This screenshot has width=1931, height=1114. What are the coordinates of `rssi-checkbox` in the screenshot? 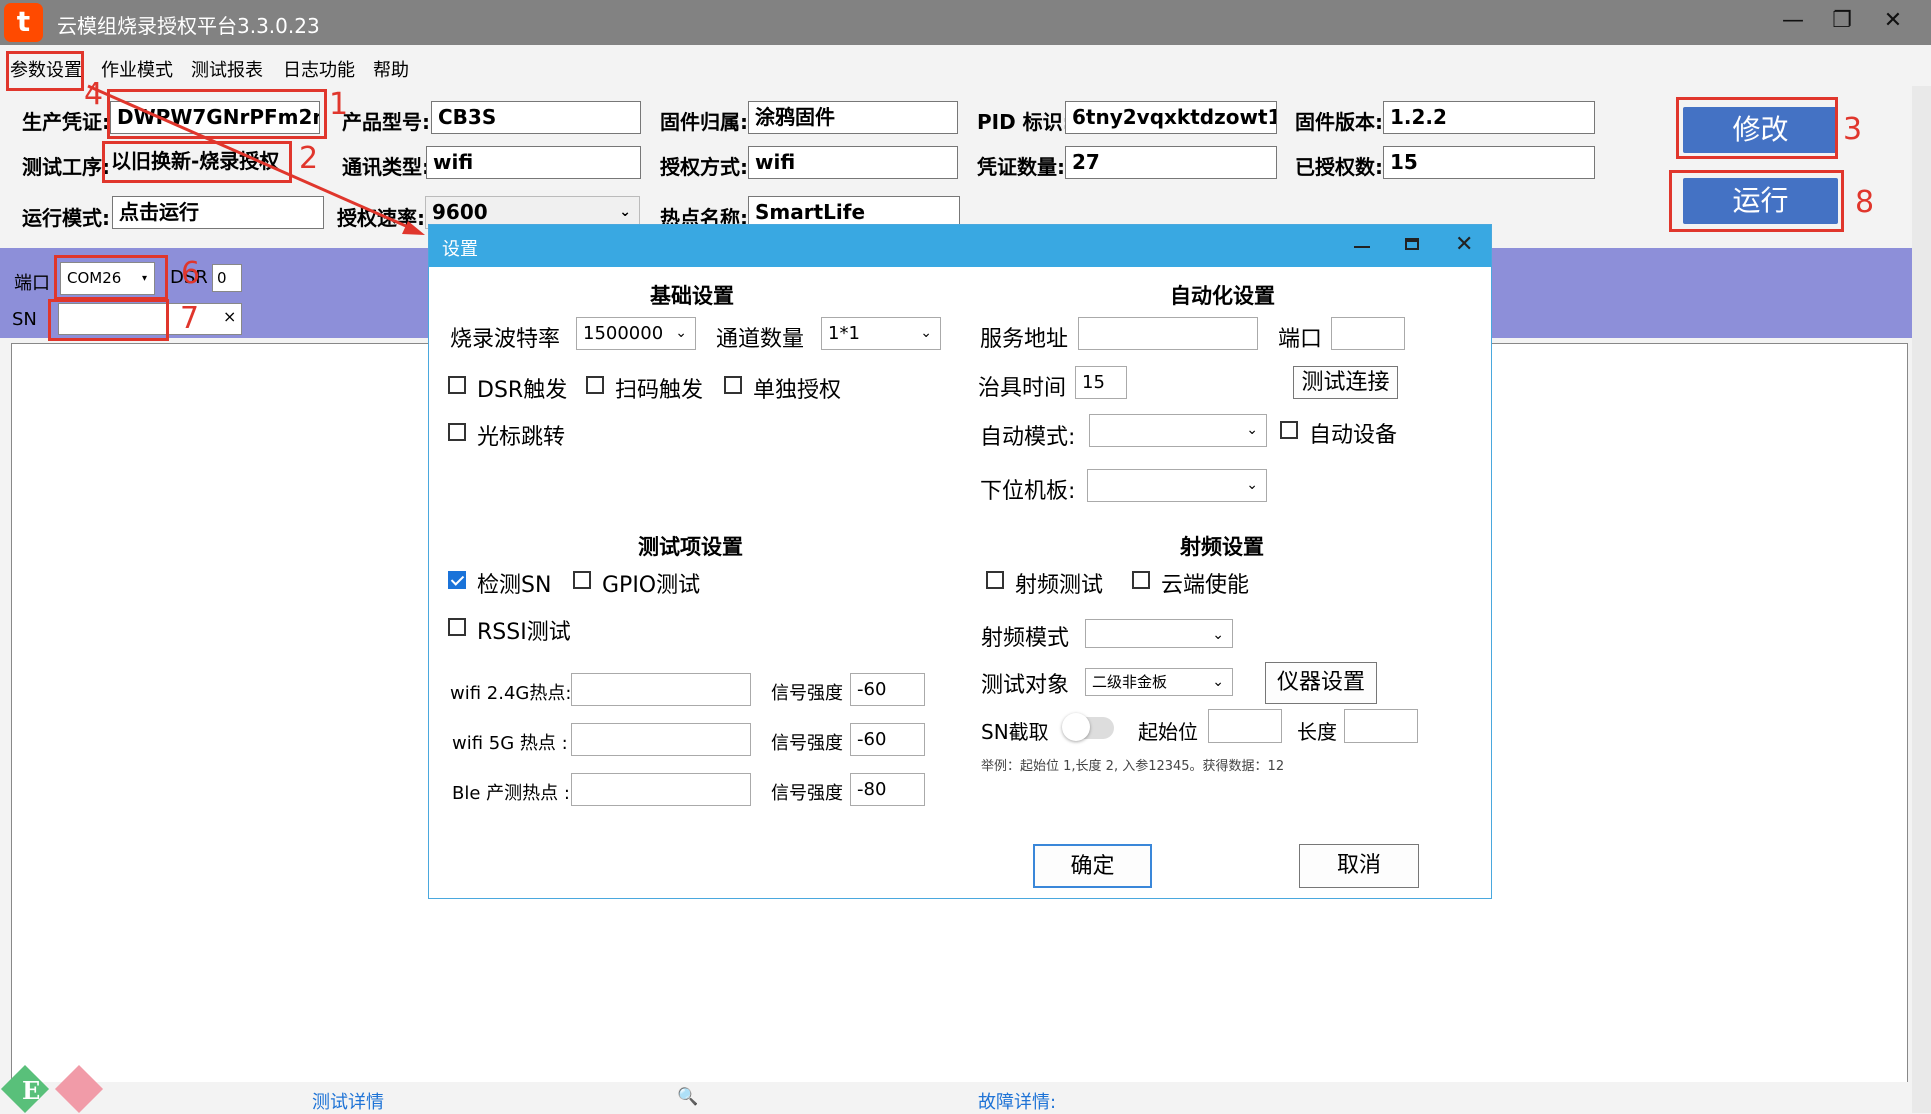 It's located at (457, 627).